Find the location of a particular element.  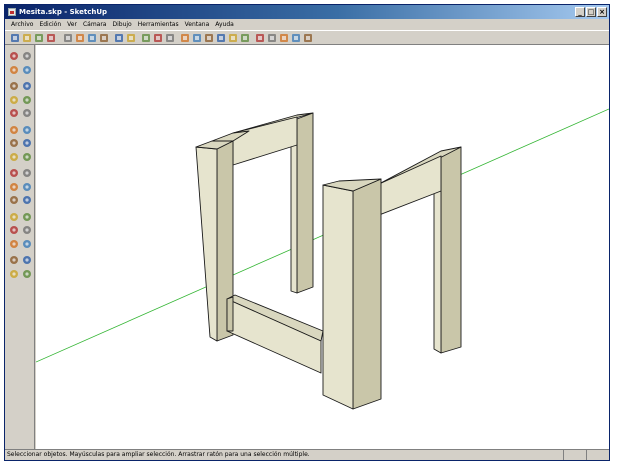

right-back-leg-side is located at coordinates (451, 250).